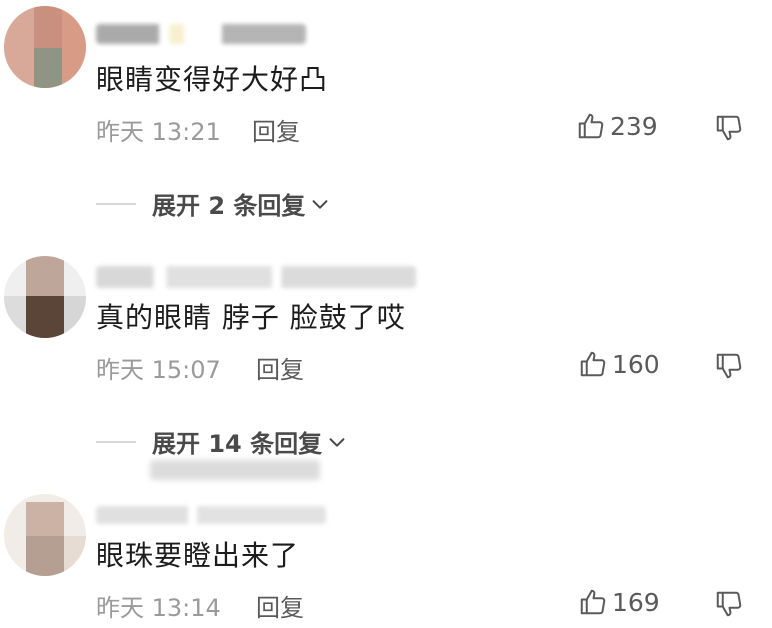 This screenshot has width=772, height=628. What do you see at coordinates (211, 515) in the screenshot?
I see `username-redacted` at bounding box center [211, 515].